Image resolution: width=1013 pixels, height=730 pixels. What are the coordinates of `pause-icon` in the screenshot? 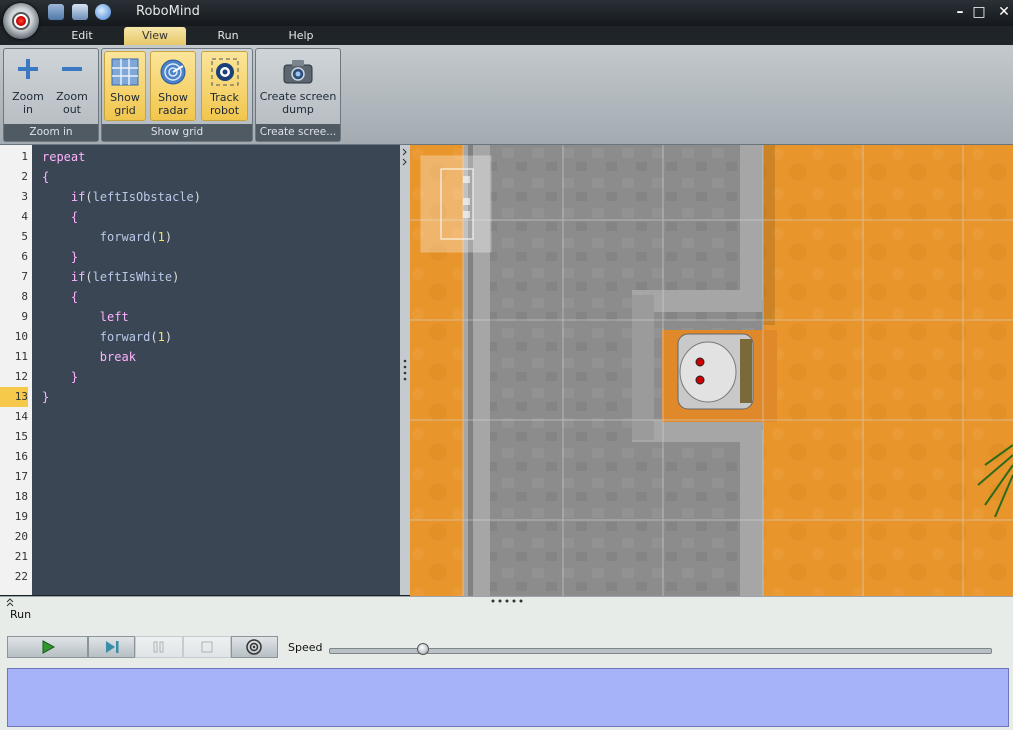 It's located at (158, 647).